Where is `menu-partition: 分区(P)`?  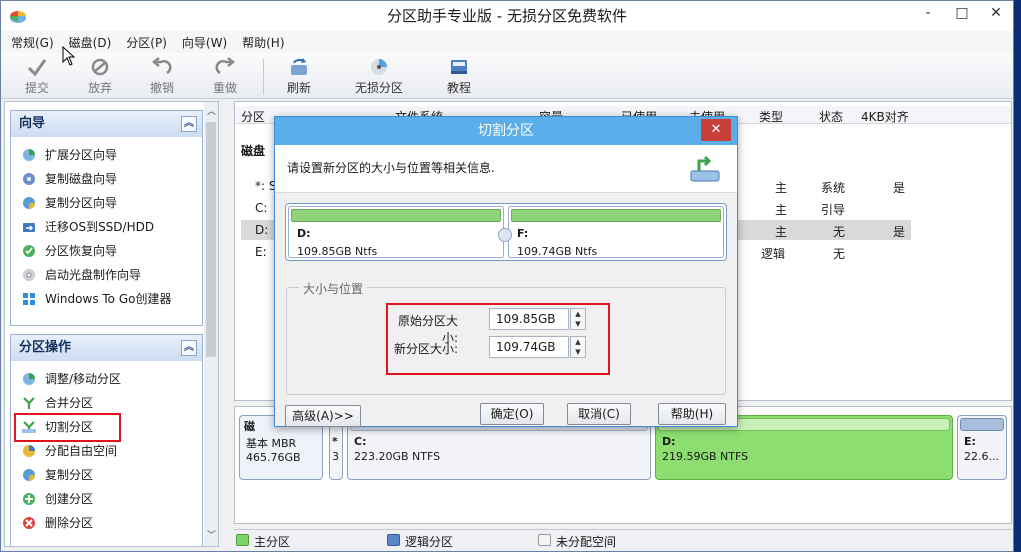 menu-partition: 分区(P) is located at coordinates (150, 42).